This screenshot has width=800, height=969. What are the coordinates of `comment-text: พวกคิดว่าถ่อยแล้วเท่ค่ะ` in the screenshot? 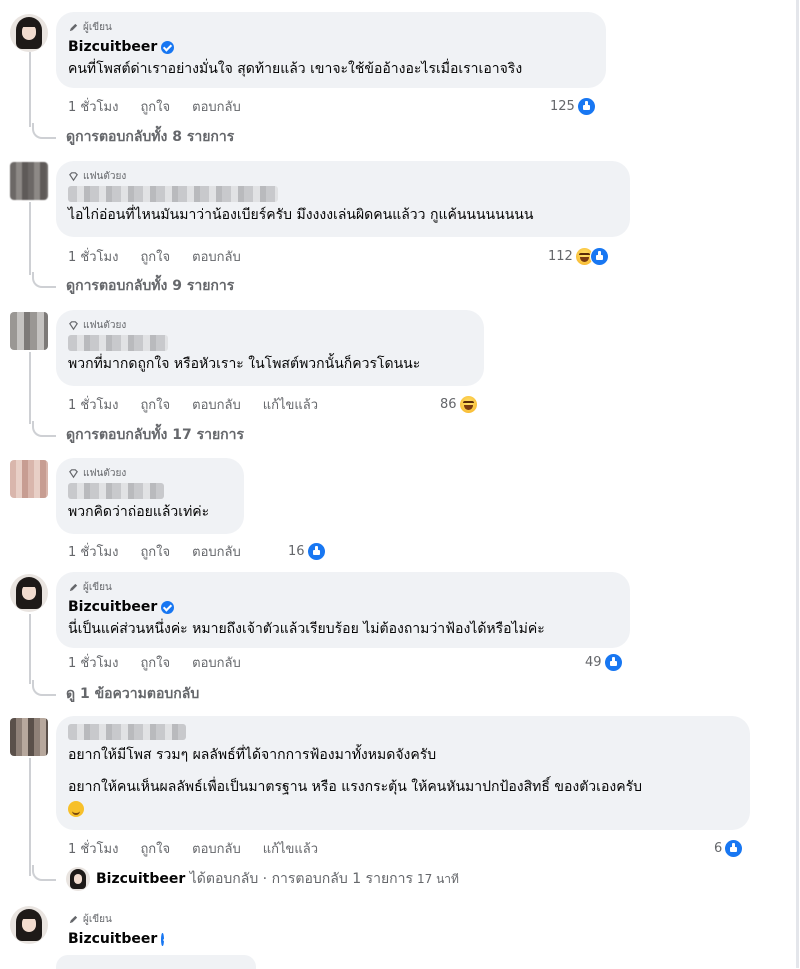 It's located at (139, 512).